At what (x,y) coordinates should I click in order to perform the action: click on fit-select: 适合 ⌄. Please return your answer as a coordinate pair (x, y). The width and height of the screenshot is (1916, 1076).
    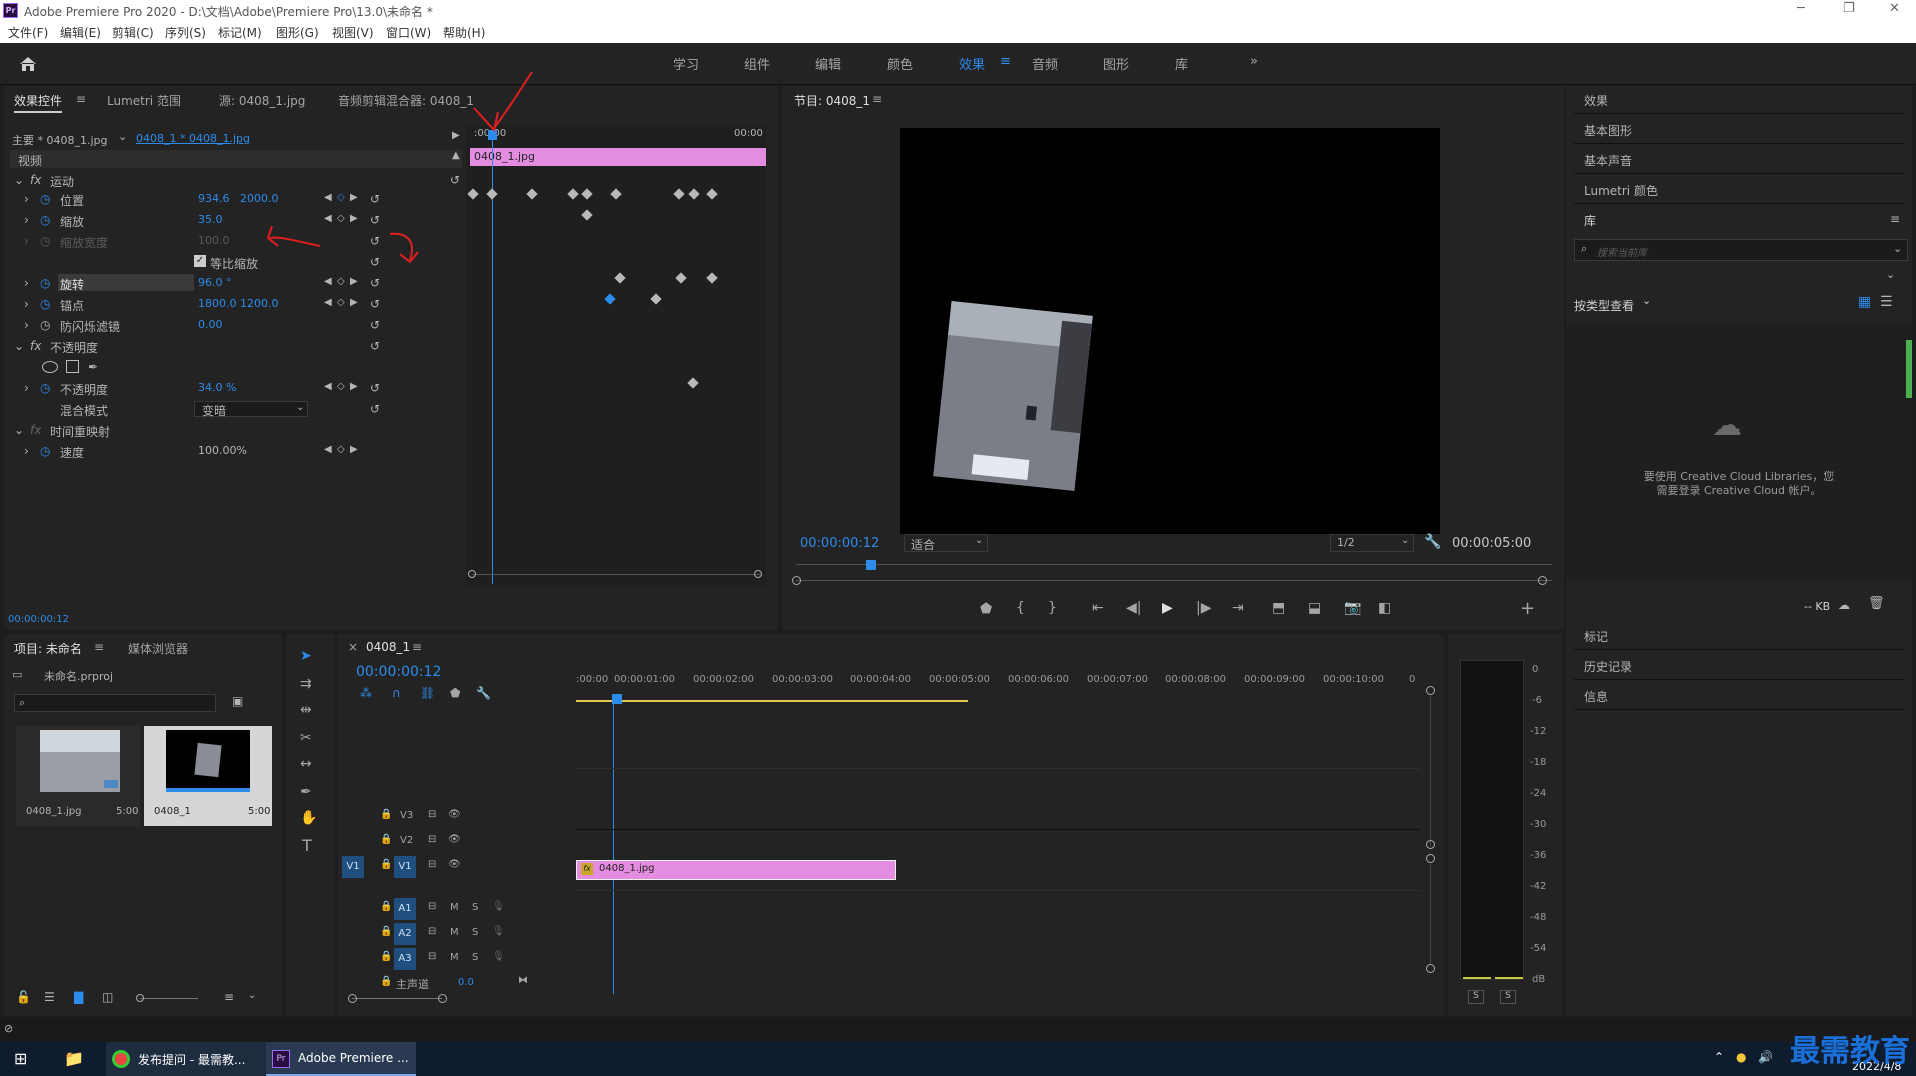
    Looking at the image, I should click on (946, 543).